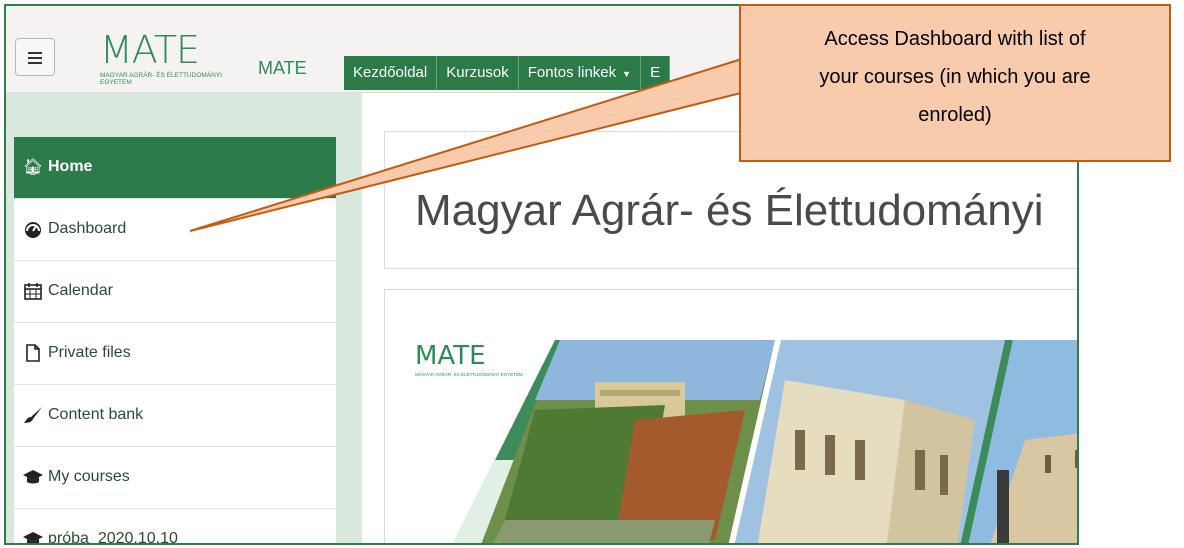  I want to click on callout-line: enroled), so click(955, 115).